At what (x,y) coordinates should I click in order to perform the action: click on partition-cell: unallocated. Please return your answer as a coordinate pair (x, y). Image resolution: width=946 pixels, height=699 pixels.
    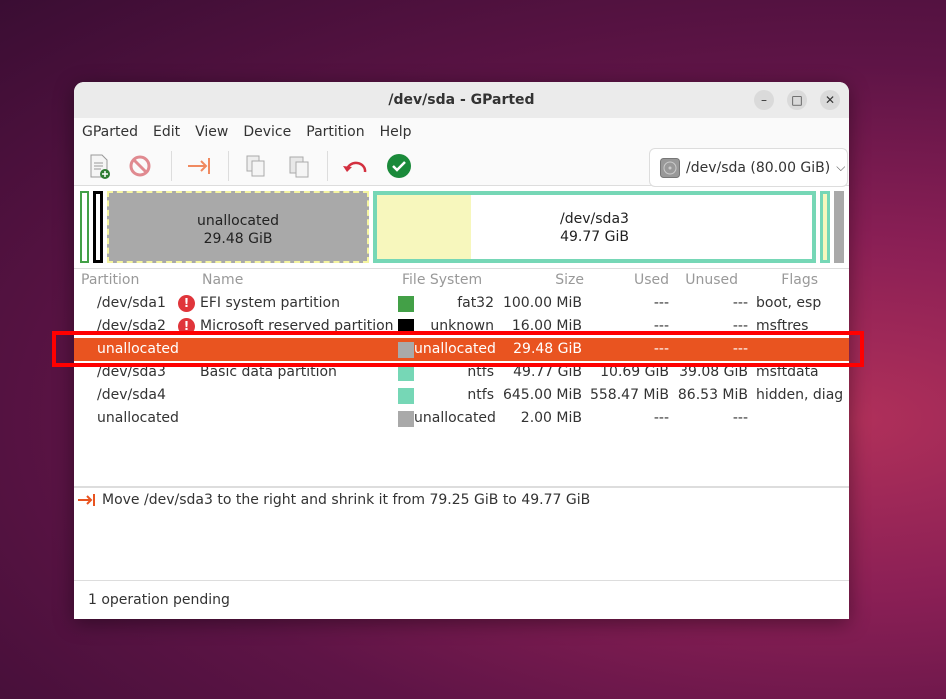
    Looking at the image, I should click on (138, 418).